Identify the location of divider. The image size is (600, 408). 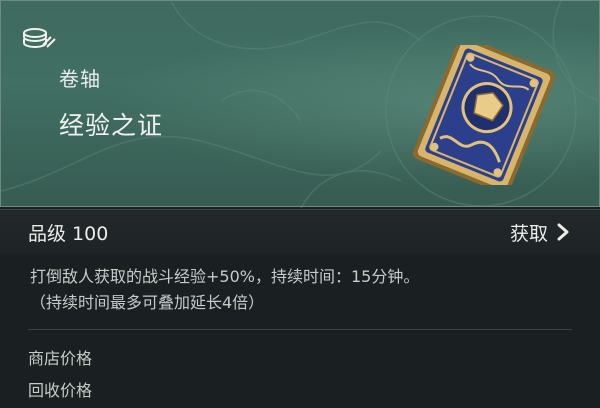
(300, 329).